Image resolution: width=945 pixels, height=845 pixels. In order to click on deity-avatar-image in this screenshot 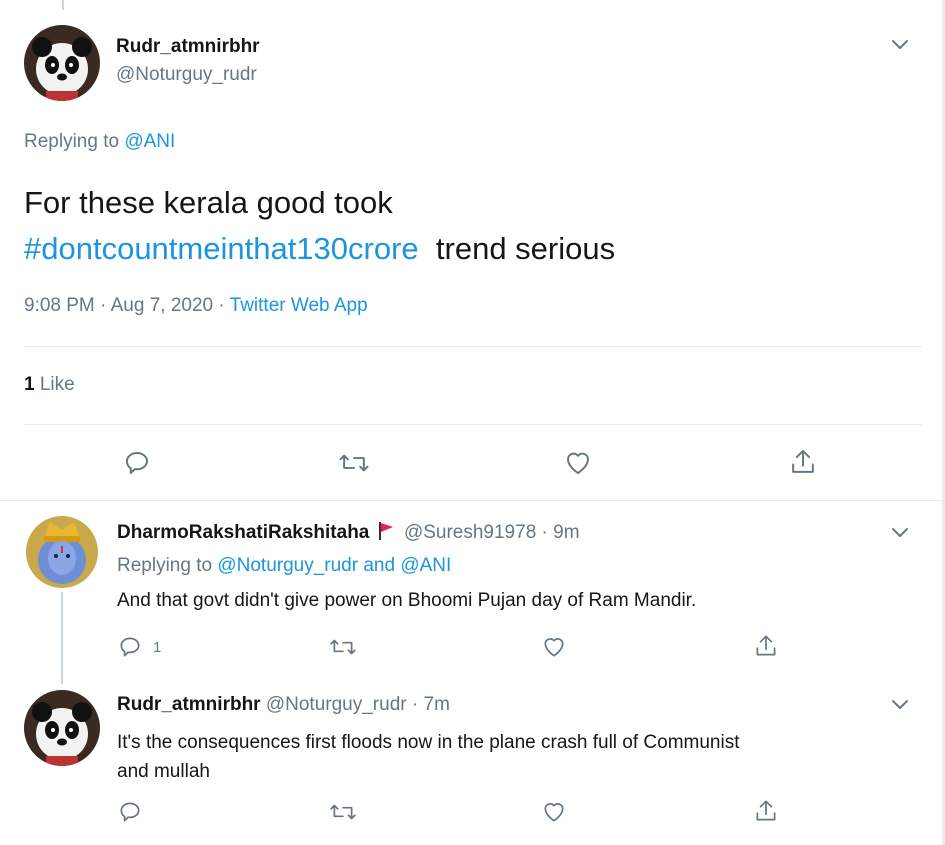, I will do `click(62, 552)`.